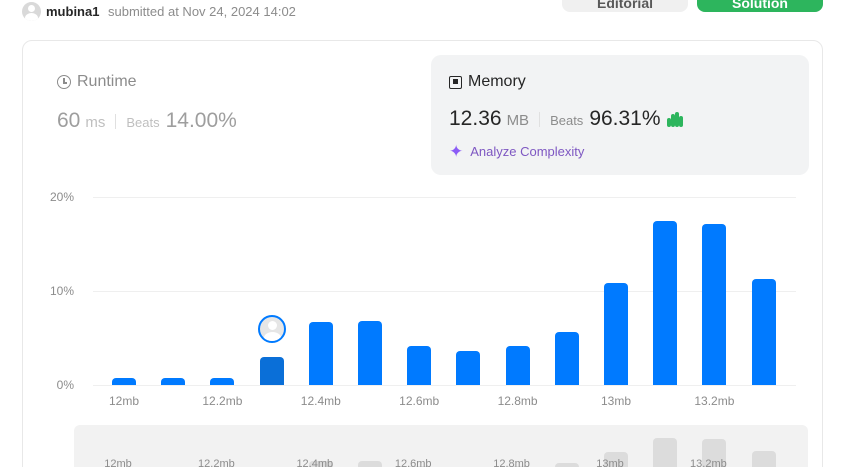 The image size is (863, 467). Describe the element at coordinates (95, 122) in the screenshot. I see `runtime-unit: ms` at that location.